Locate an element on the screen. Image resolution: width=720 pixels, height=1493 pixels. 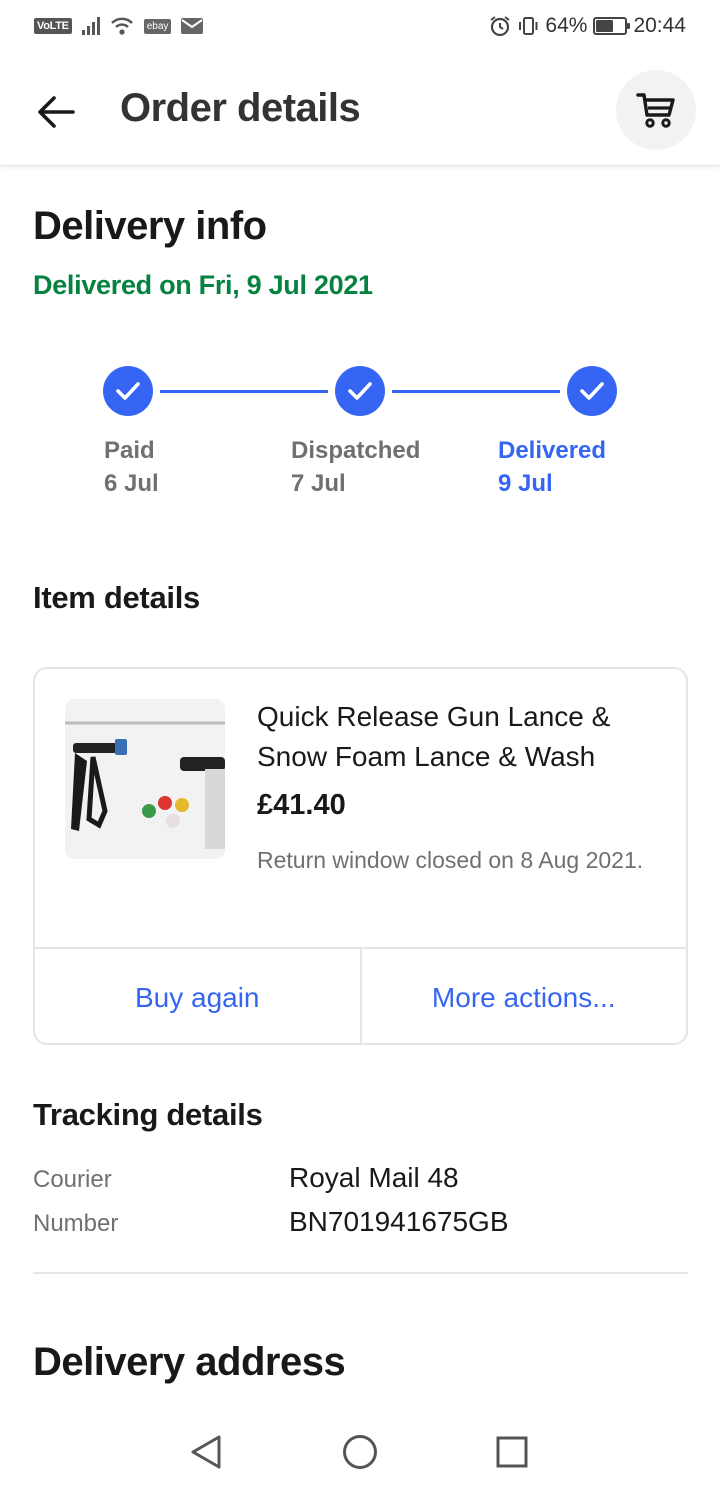
delivery-info-heading: Delivery info is located at coordinates (150, 226).